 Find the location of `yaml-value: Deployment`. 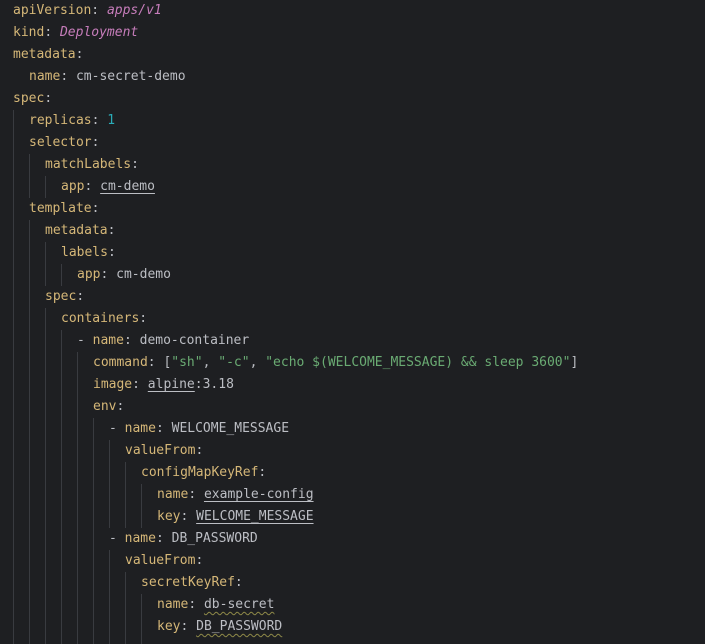

yaml-value: Deployment is located at coordinates (99, 32).